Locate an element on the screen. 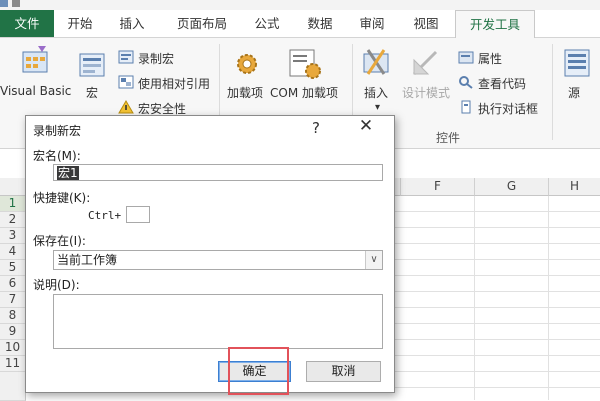 This screenshot has width=600, height=401. store-macro-in-select: 当前工作簿 ∨ is located at coordinates (218, 260).